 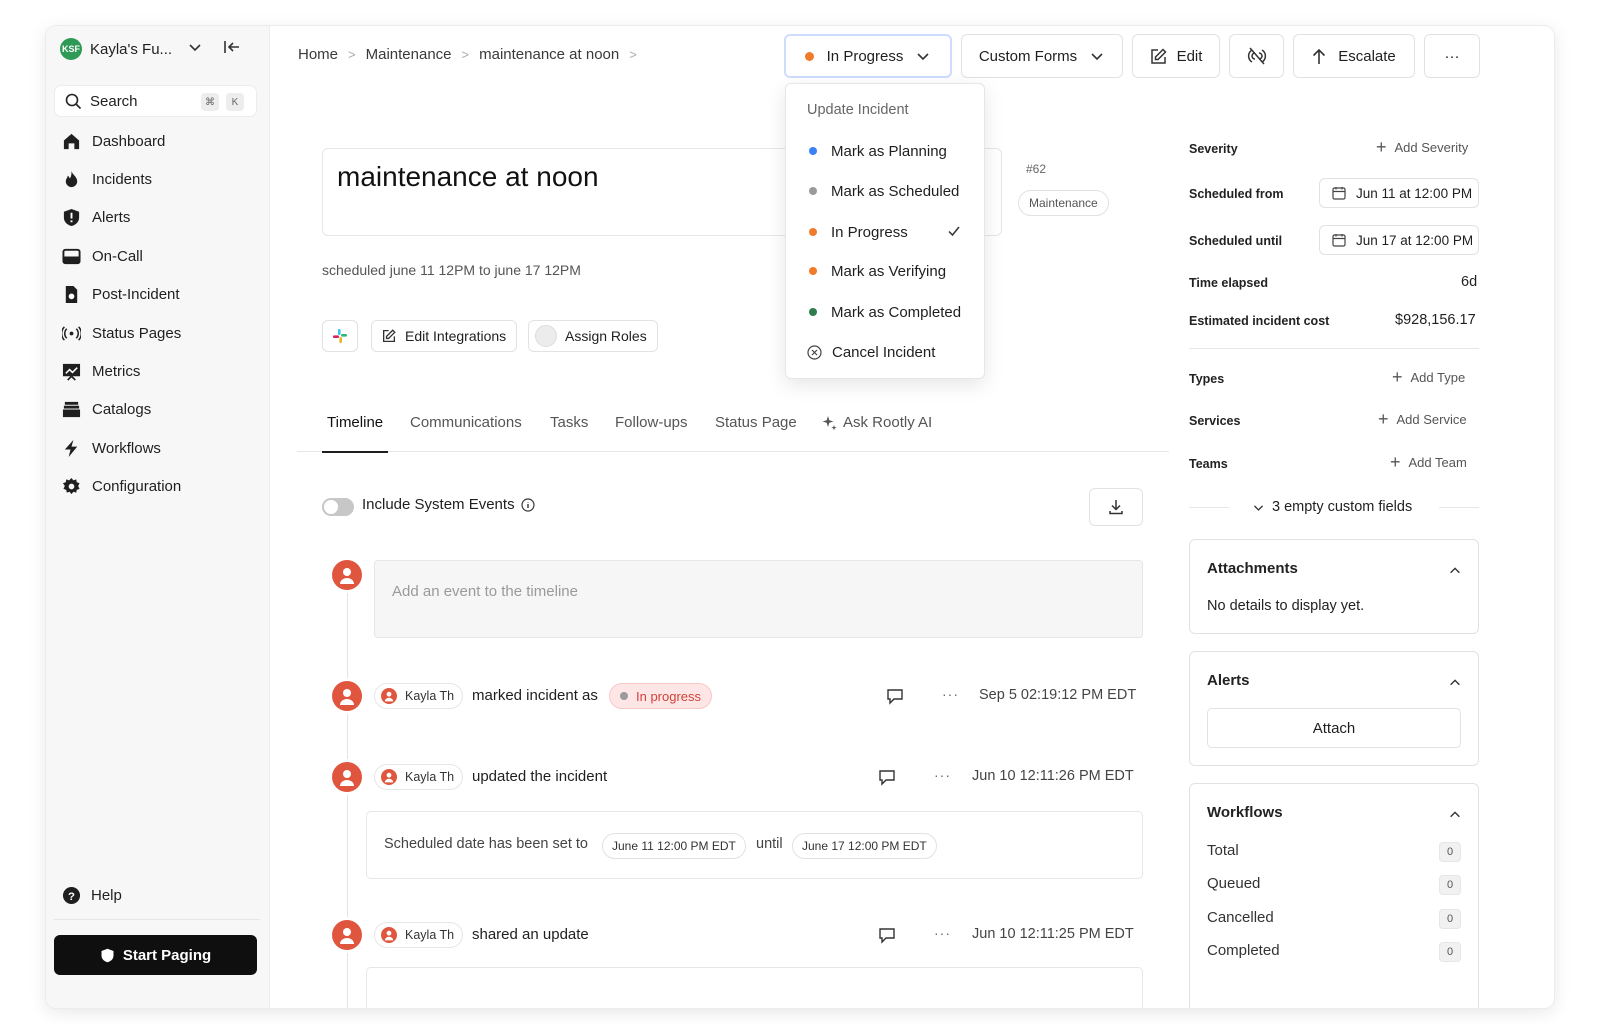 What do you see at coordinates (92, 895) in the screenshot?
I see `help-button: ? Help` at bounding box center [92, 895].